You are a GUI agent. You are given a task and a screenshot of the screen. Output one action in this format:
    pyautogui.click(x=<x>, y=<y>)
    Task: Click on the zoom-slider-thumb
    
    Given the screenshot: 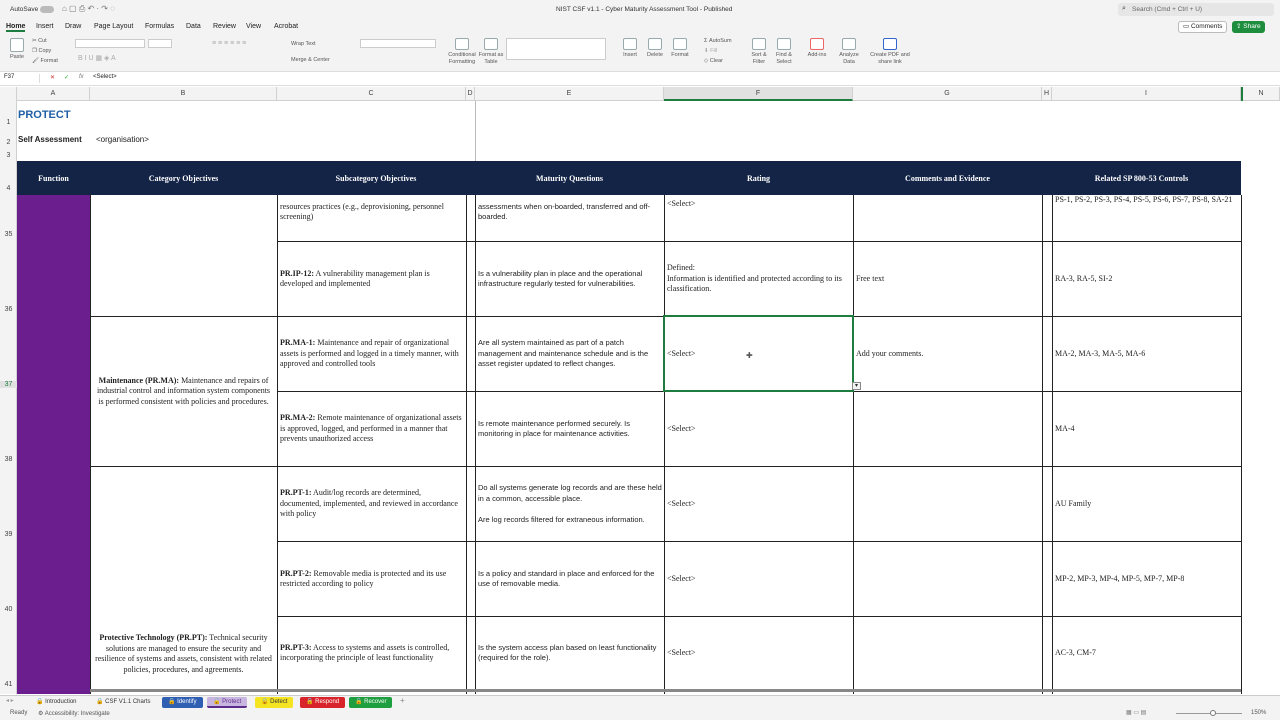 What is the action you would take?
    pyautogui.click(x=1213, y=713)
    